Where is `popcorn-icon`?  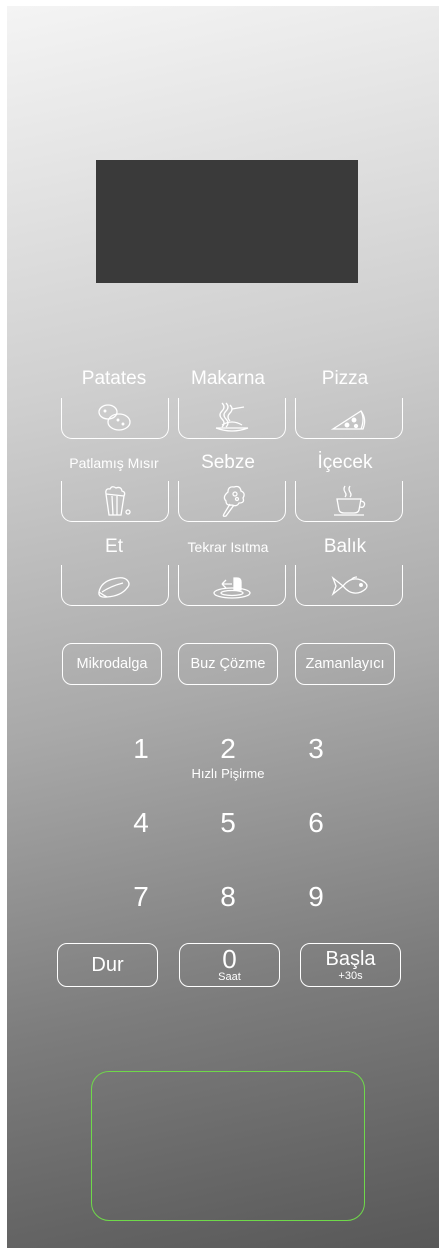 popcorn-icon is located at coordinates (118, 501).